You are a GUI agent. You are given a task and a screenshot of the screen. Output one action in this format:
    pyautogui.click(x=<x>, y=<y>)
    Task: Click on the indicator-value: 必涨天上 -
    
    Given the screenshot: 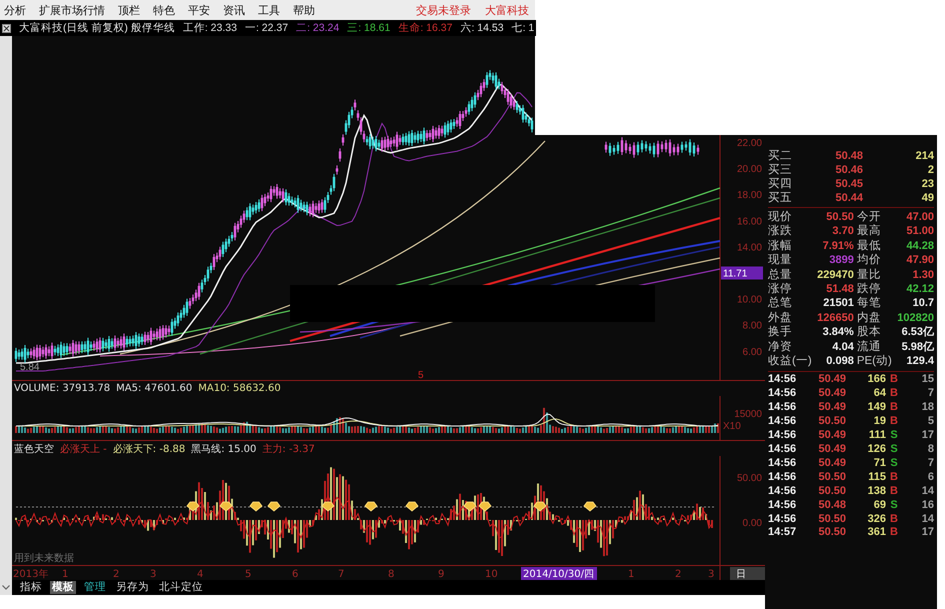 What is the action you would take?
    pyautogui.click(x=83, y=449)
    